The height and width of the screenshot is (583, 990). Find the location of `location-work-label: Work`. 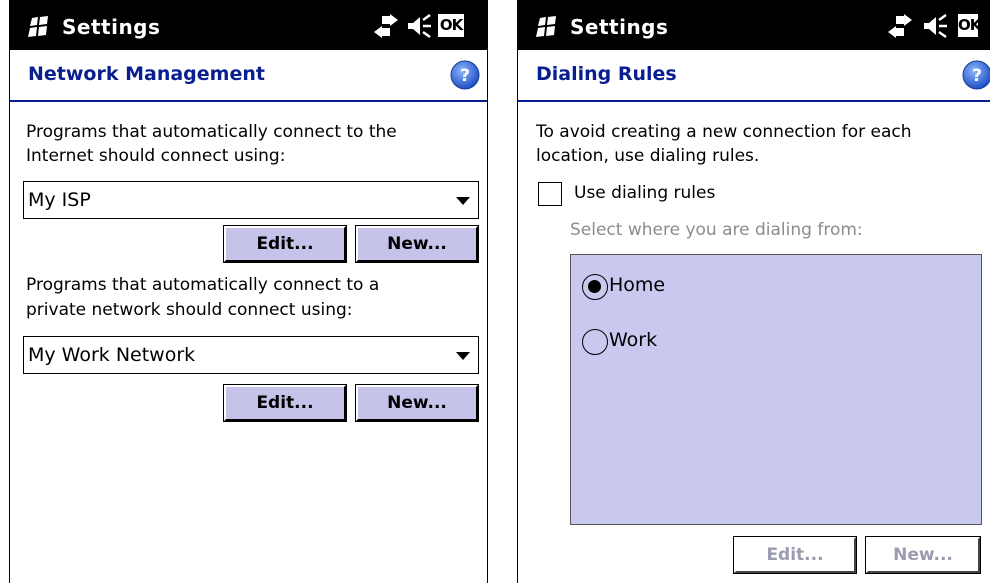

location-work-label: Work is located at coordinates (633, 340).